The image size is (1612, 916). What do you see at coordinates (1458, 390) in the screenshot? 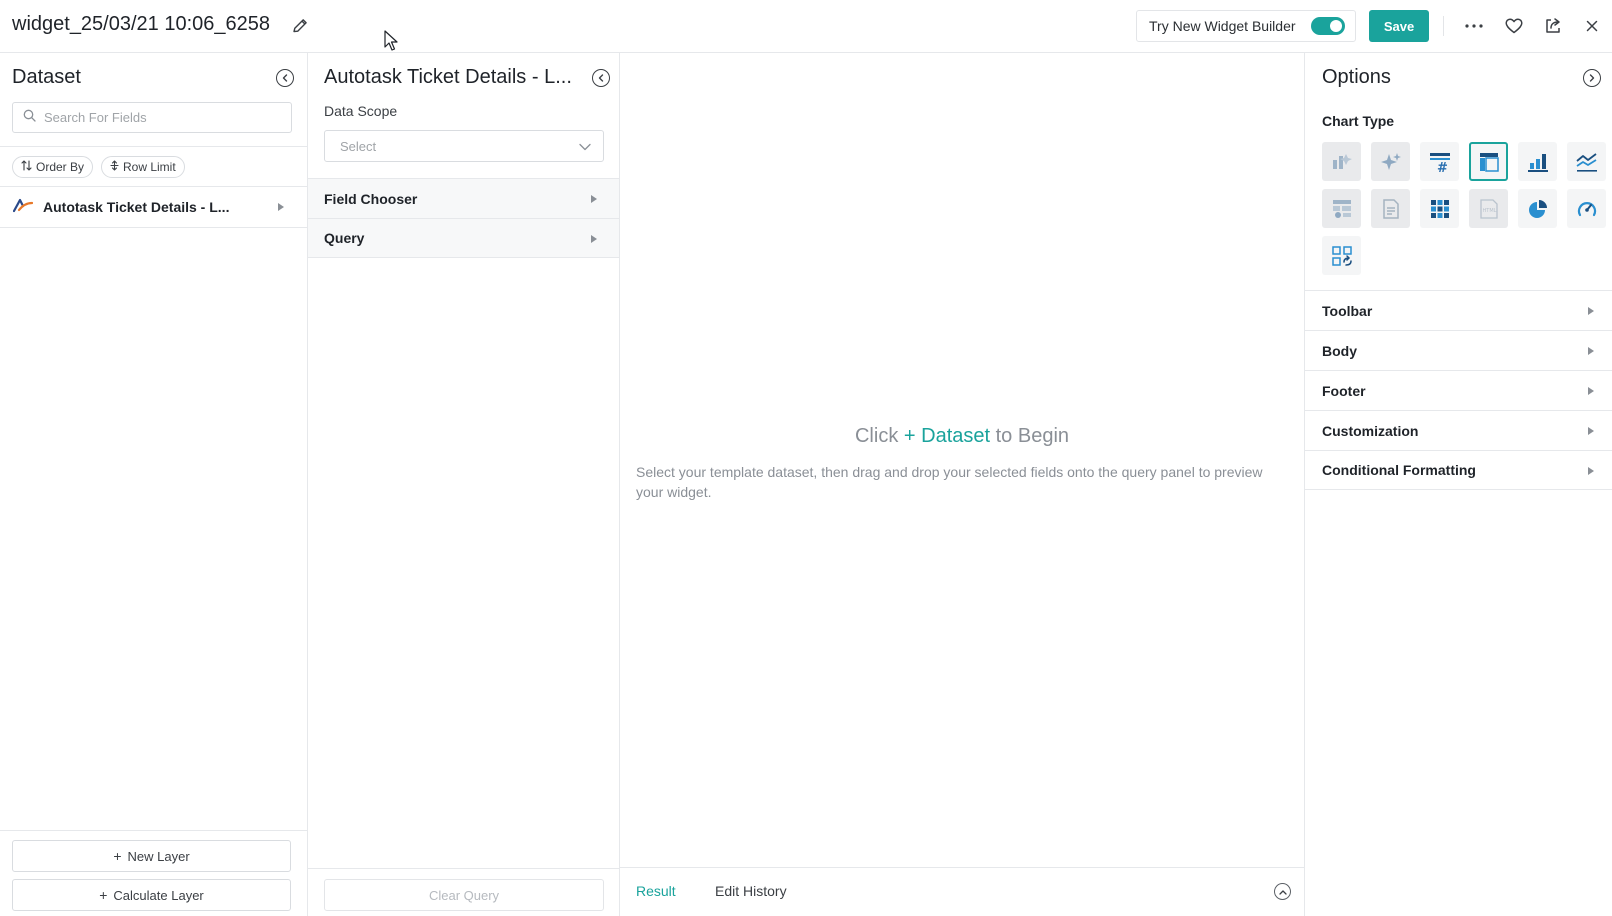
I see `footer-section: Footer` at bounding box center [1458, 390].